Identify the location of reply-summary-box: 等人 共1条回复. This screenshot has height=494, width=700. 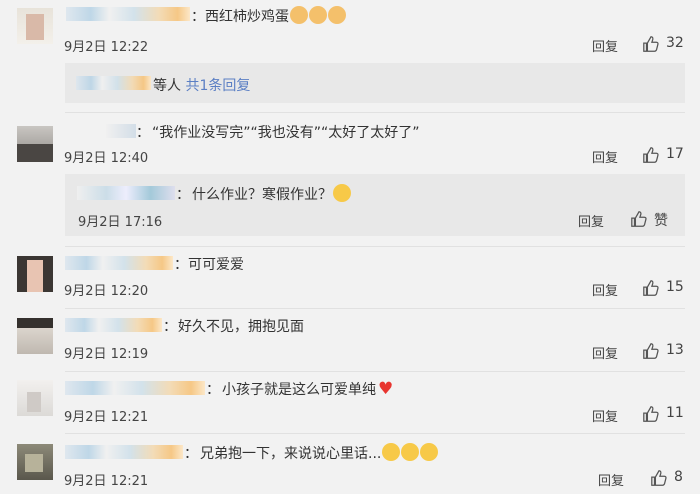
(375, 83).